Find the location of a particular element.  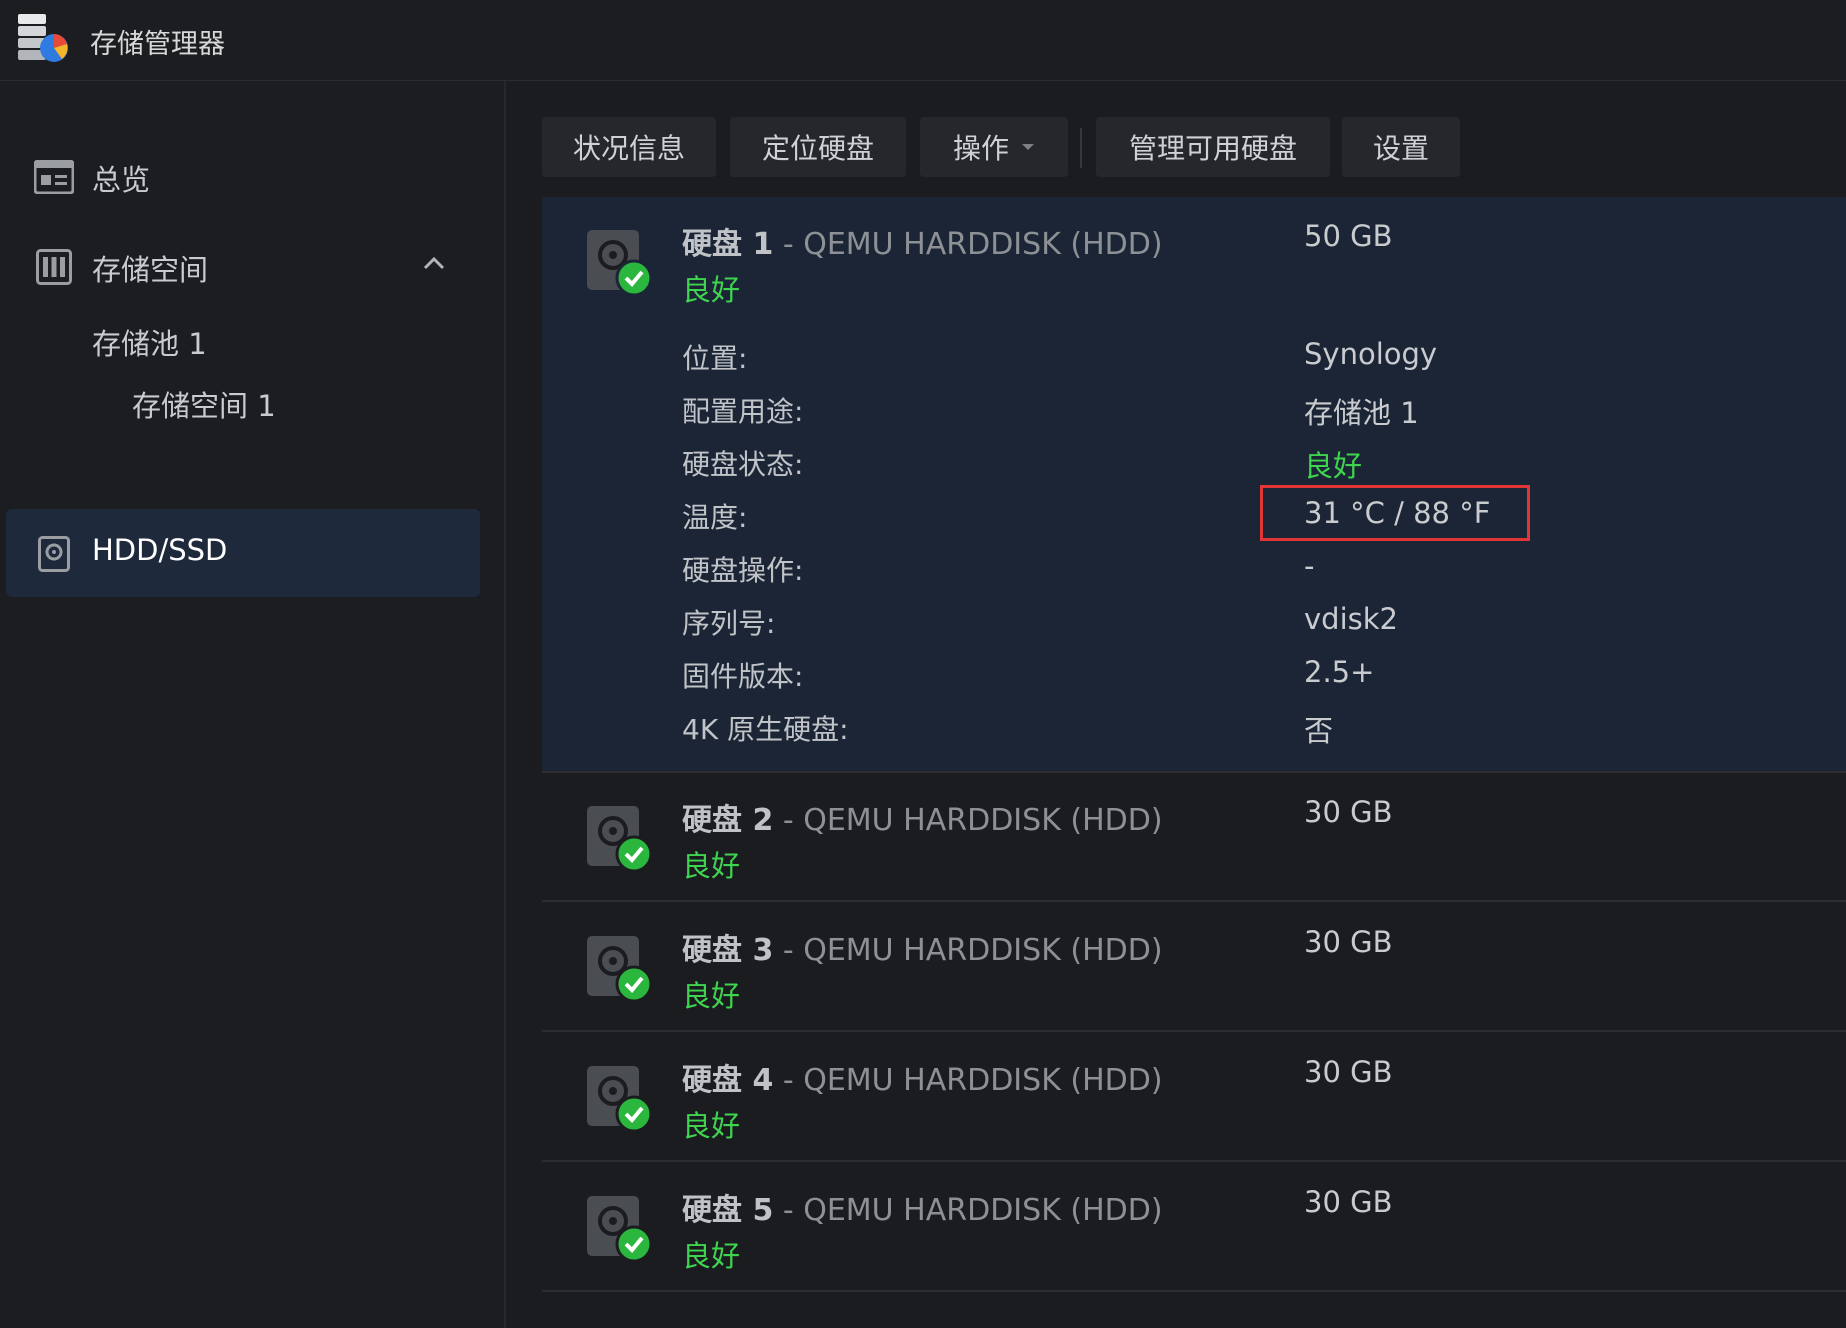

status-info-button: 状况信息 is located at coordinates (629, 147).